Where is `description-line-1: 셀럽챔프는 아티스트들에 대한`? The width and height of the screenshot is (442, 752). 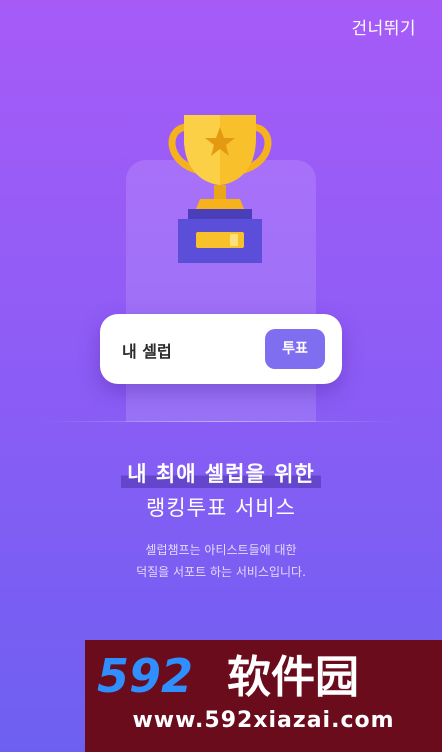
description-line-1: 셀럽챔프는 아티스트들에 대한 is located at coordinates (221, 550).